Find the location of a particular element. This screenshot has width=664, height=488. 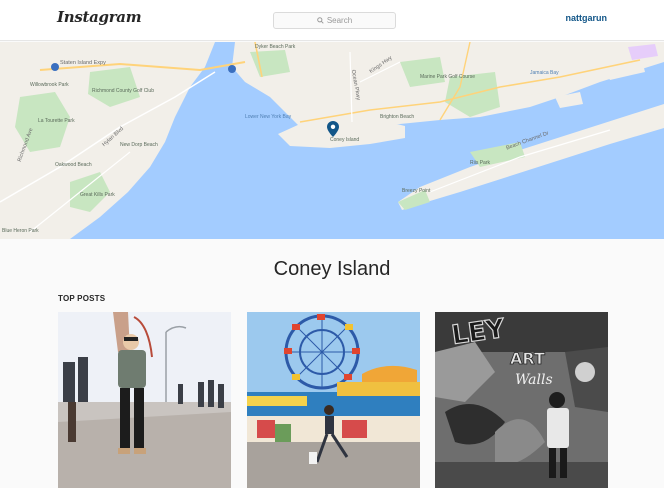

top-navigation-bar: Instagram Search nattgarun is located at coordinates (332, 20).